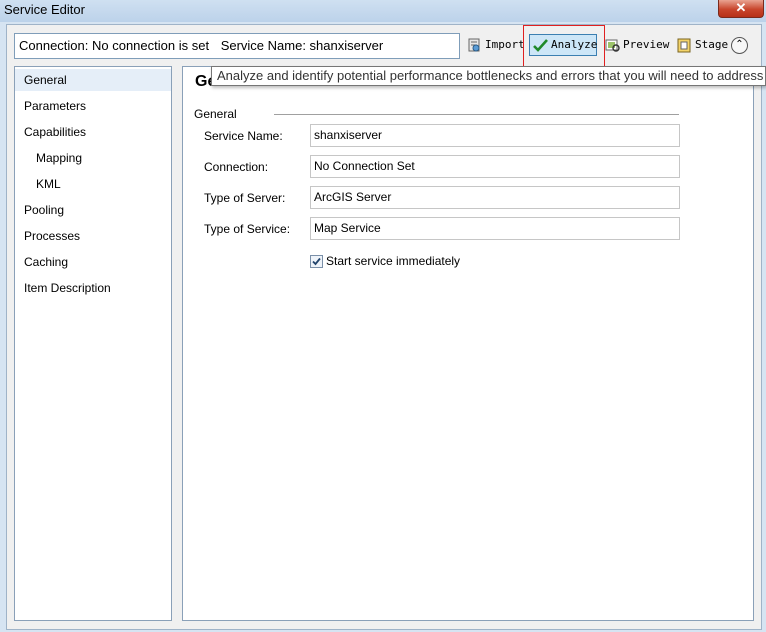 Image resolution: width=766 pixels, height=632 pixels. Describe the element at coordinates (247, 229) in the screenshot. I see `service-type-label: Type of Service:` at that location.